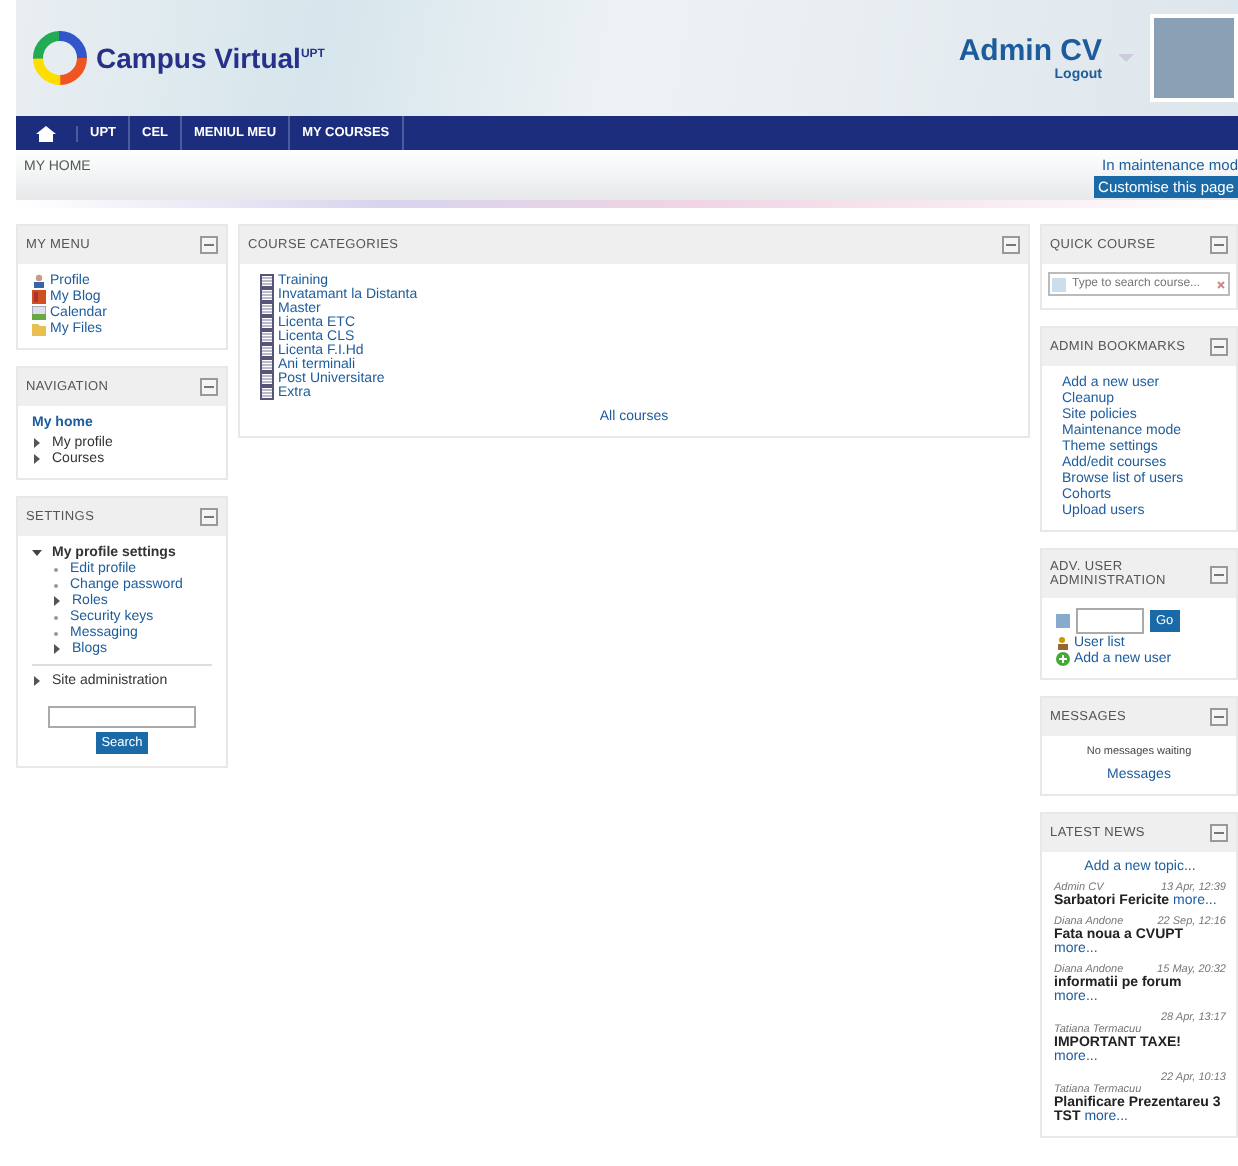  What do you see at coordinates (1221, 284) in the screenshot?
I see `clear-icon` at bounding box center [1221, 284].